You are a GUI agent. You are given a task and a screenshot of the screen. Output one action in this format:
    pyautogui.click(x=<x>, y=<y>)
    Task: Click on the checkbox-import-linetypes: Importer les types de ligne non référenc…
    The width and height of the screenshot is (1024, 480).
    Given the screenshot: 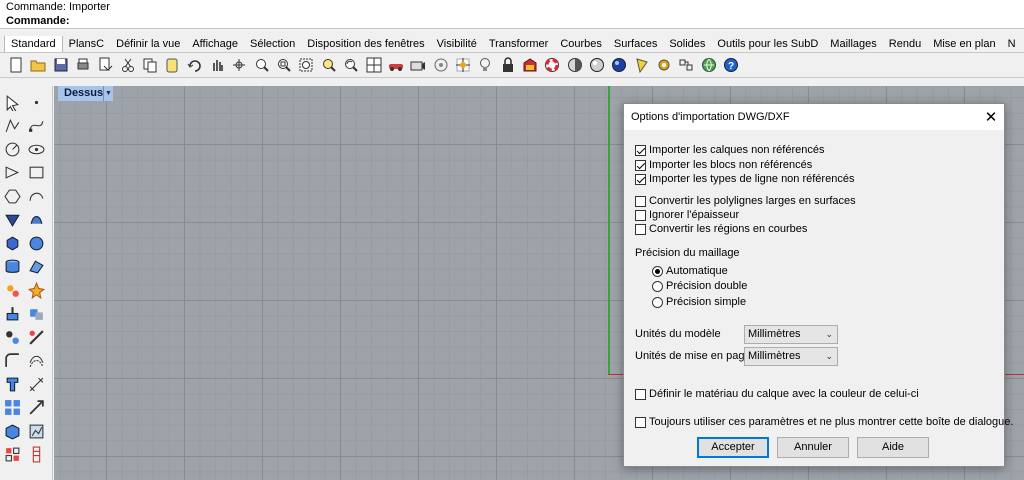 What is the action you would take?
    pyautogui.click(x=744, y=179)
    